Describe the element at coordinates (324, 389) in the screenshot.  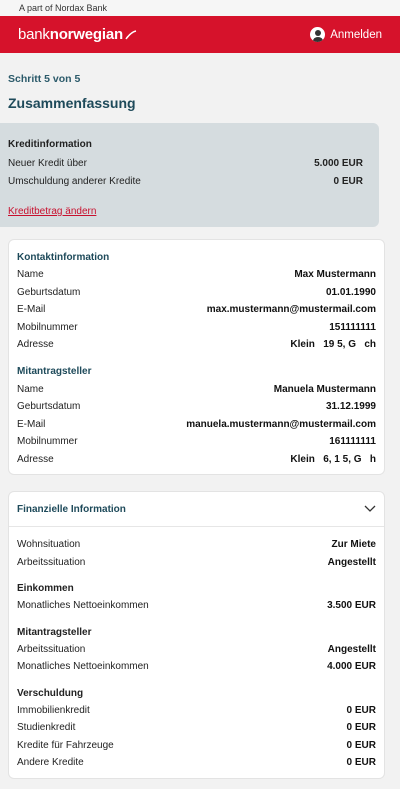
I see `row-value: Manuela Mustermann` at that location.